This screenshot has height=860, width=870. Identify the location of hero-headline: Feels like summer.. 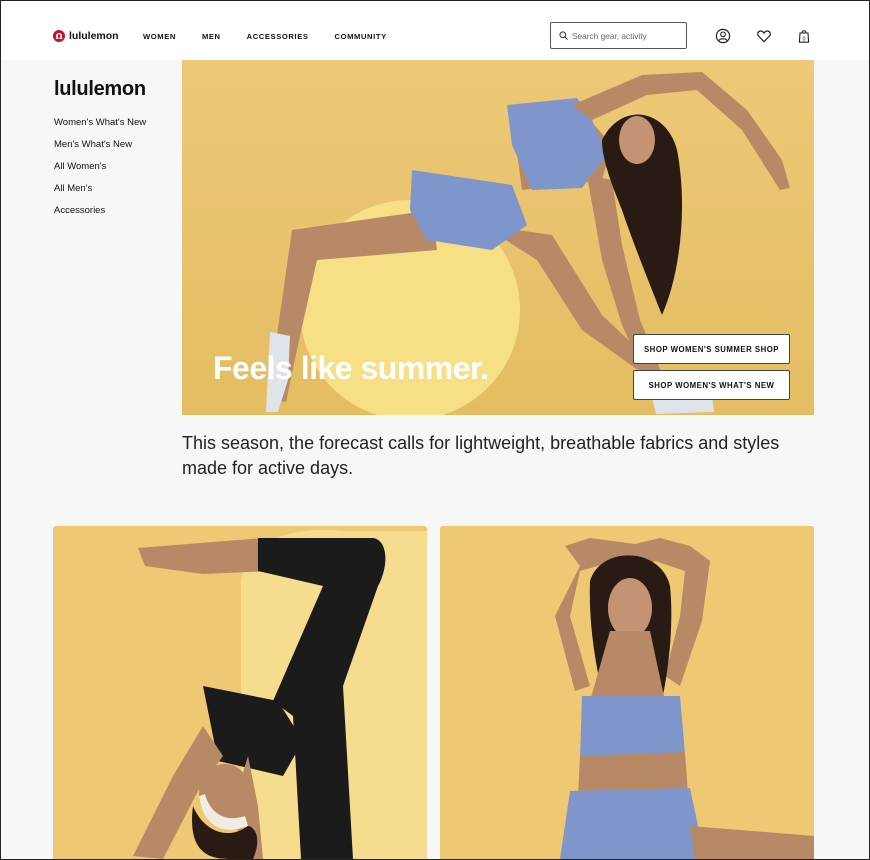
(351, 368).